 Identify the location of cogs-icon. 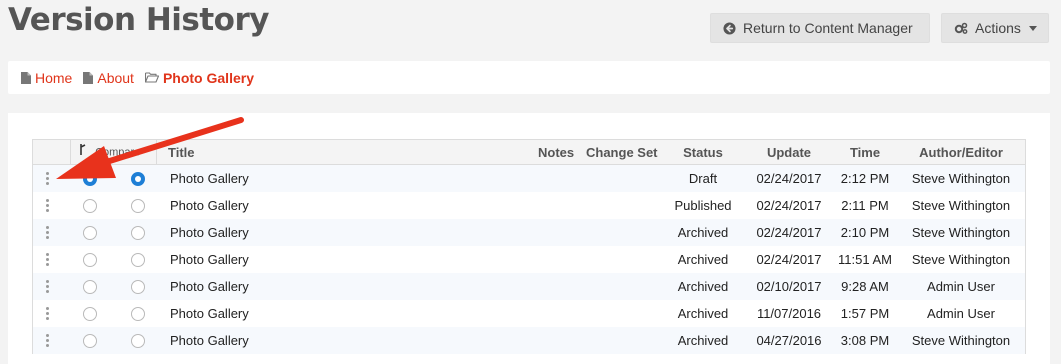
(961, 28).